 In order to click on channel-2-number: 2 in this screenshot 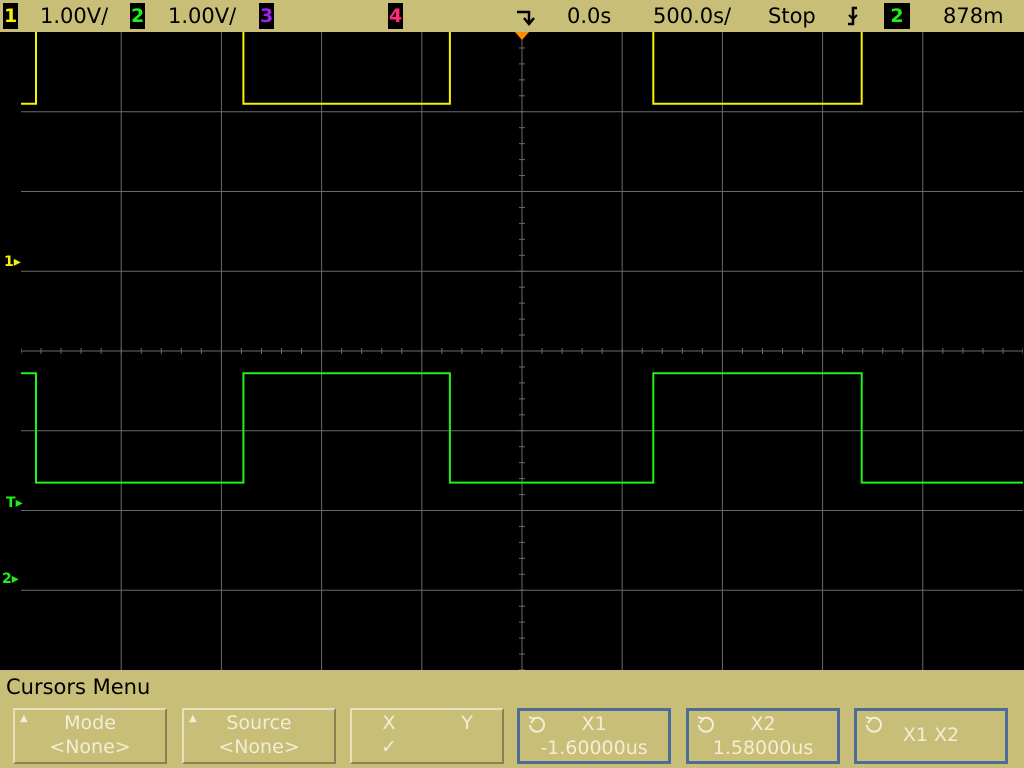, I will do `click(138, 16)`.